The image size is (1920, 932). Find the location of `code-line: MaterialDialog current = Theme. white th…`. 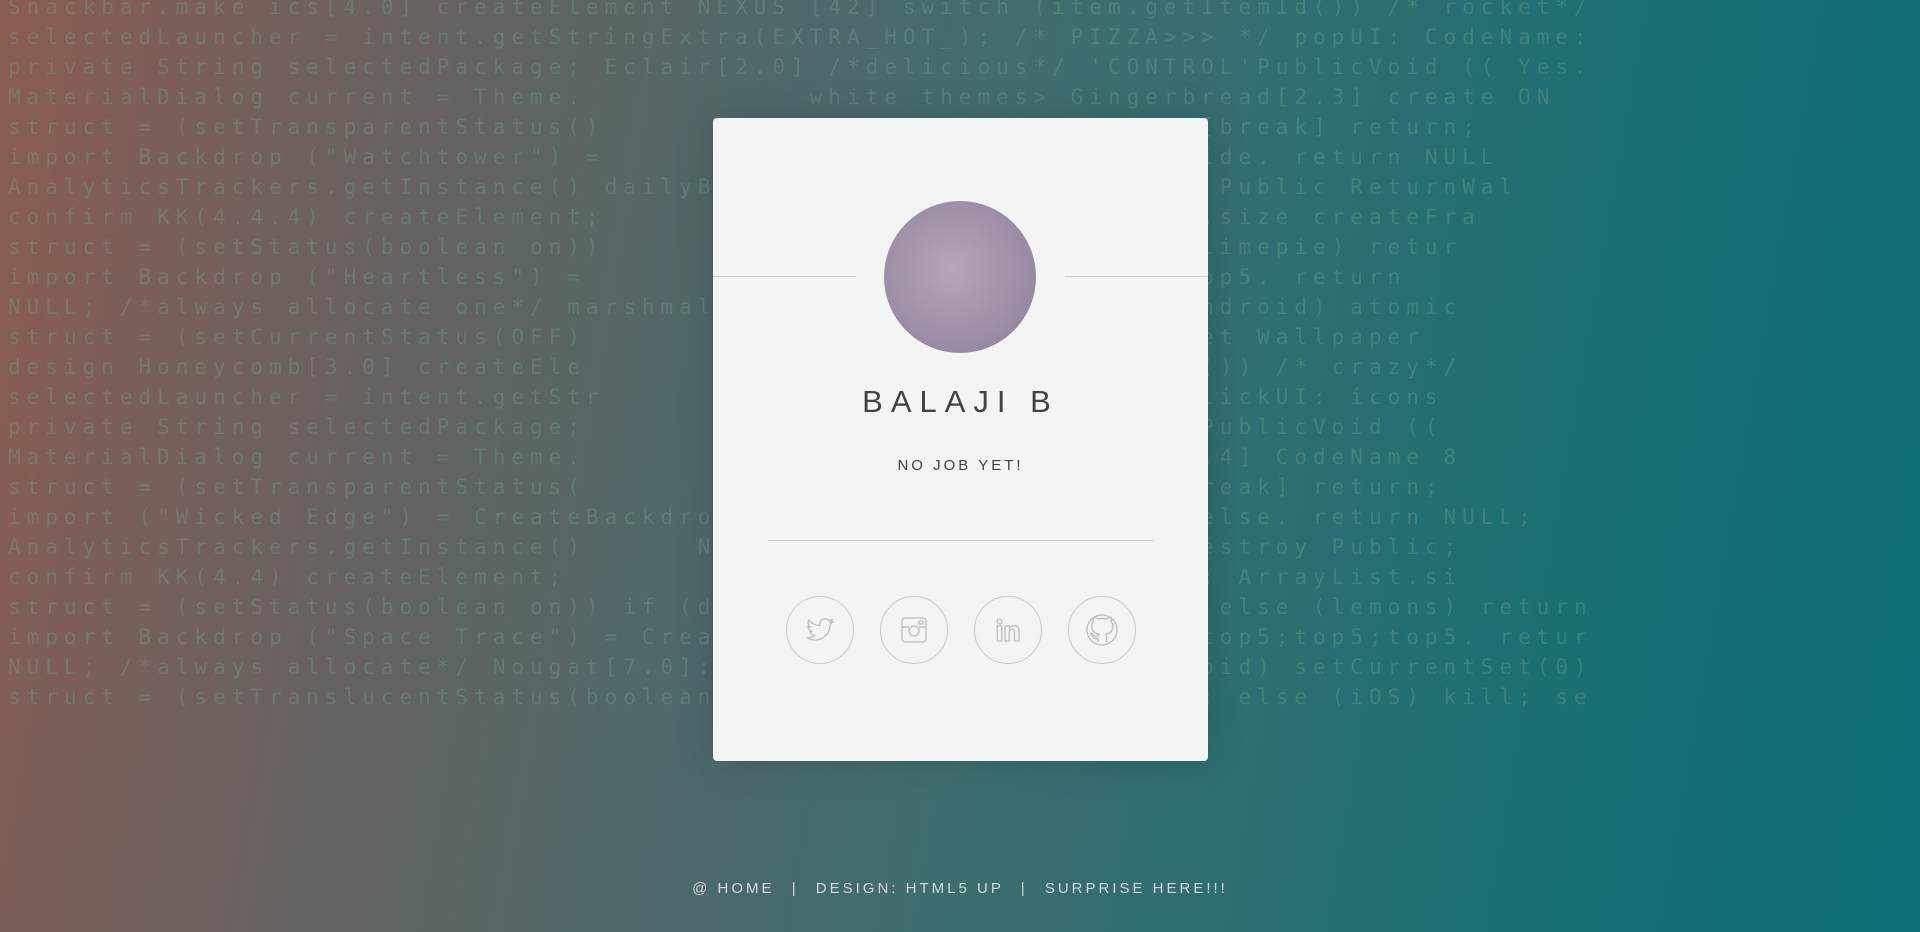

code-line: MaterialDialog current = Theme. white th… is located at coordinates (782, 97).